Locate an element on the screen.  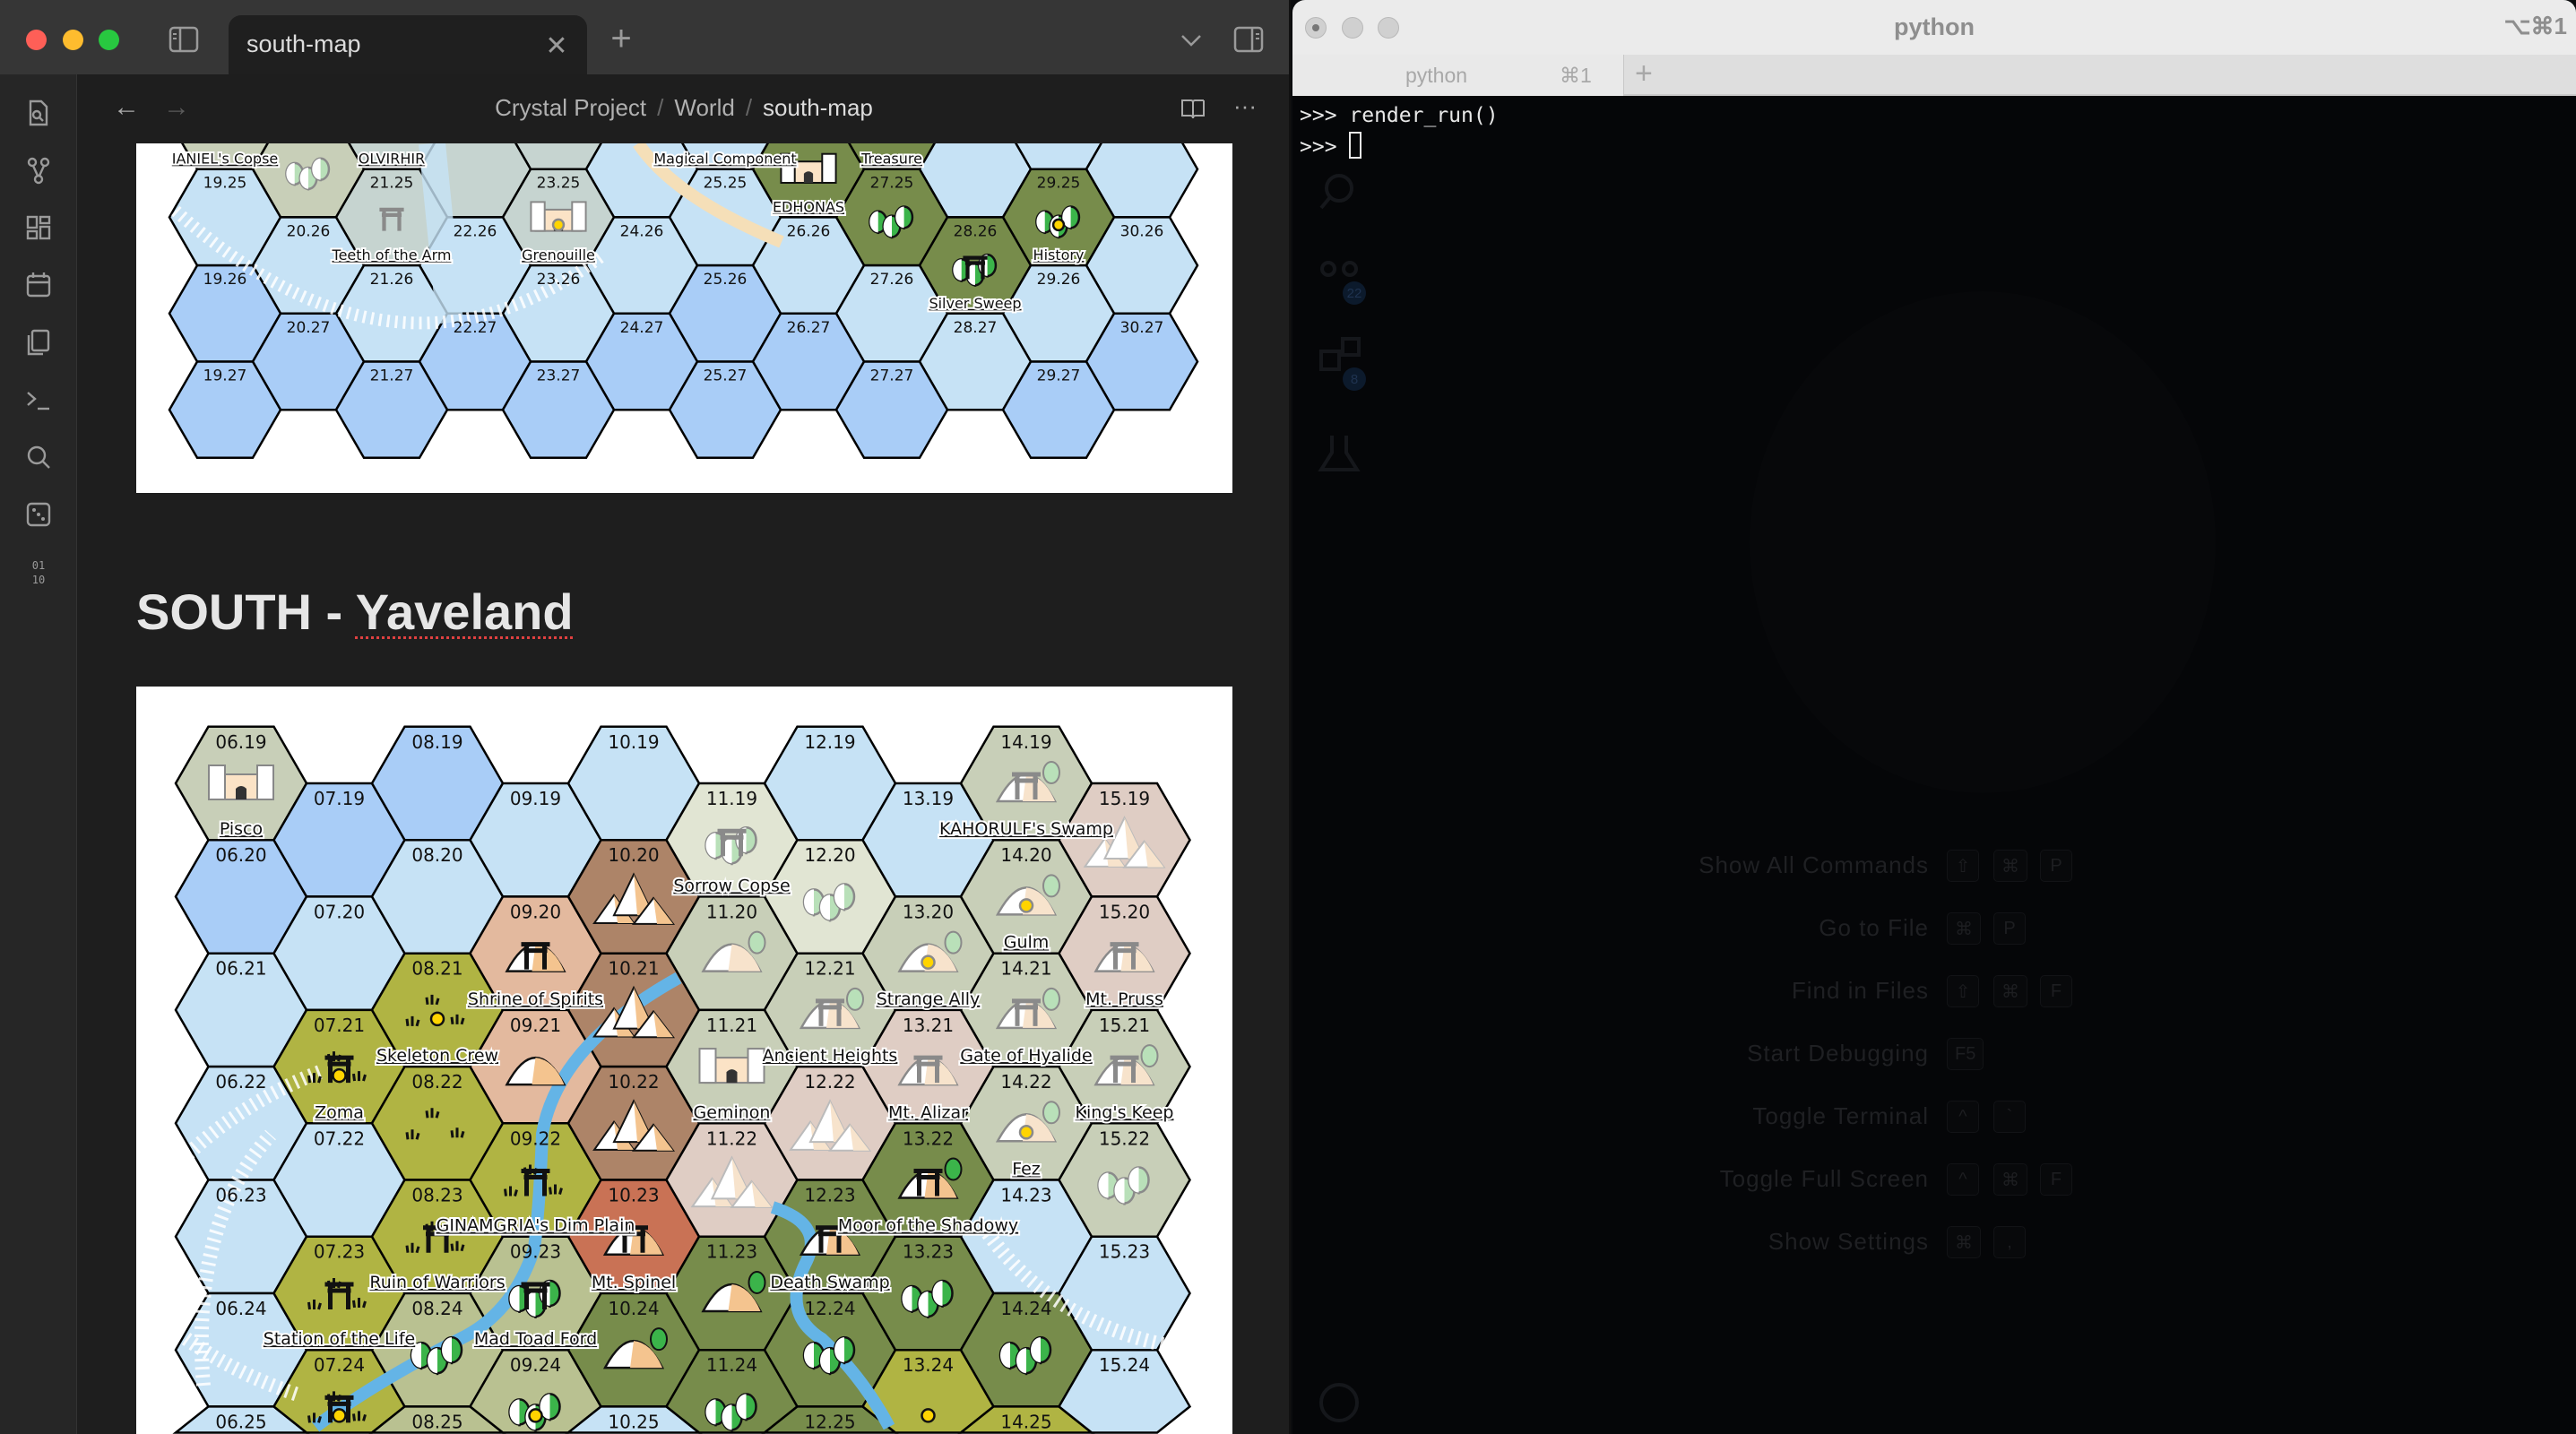
templates-icon is located at coordinates (38, 342).